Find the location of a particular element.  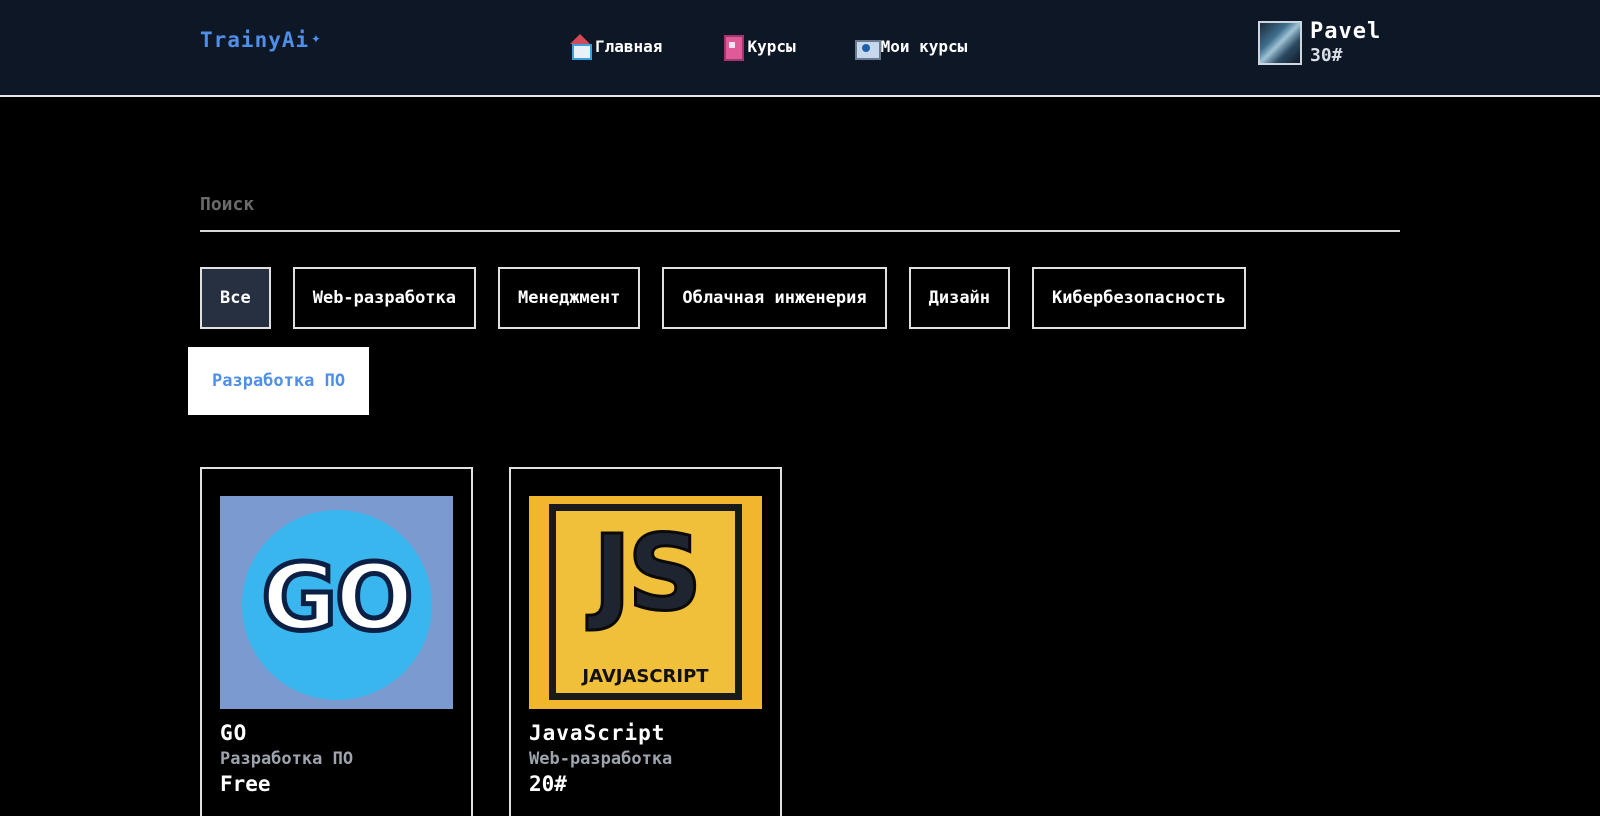

filter-management: Менеджмент is located at coordinates (569, 298).